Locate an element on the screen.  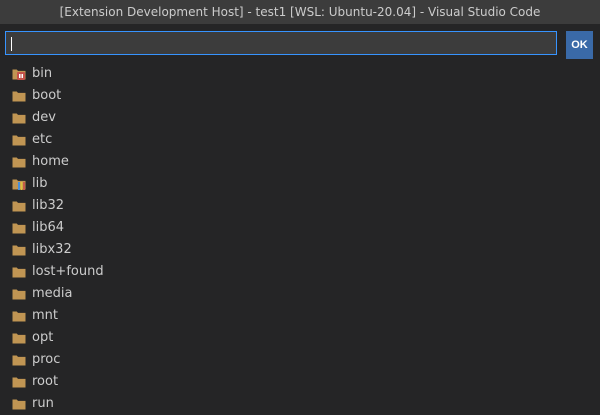
bin-folder-icon is located at coordinates (19, 74).